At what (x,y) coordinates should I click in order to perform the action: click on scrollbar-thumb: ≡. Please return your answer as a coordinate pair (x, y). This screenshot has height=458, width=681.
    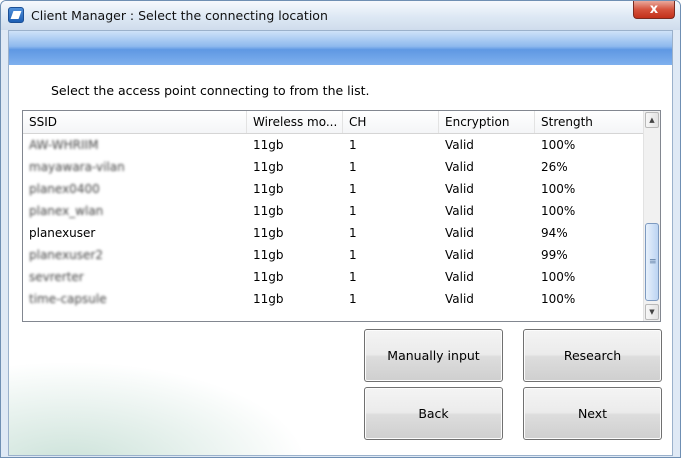
    Looking at the image, I should click on (652, 262).